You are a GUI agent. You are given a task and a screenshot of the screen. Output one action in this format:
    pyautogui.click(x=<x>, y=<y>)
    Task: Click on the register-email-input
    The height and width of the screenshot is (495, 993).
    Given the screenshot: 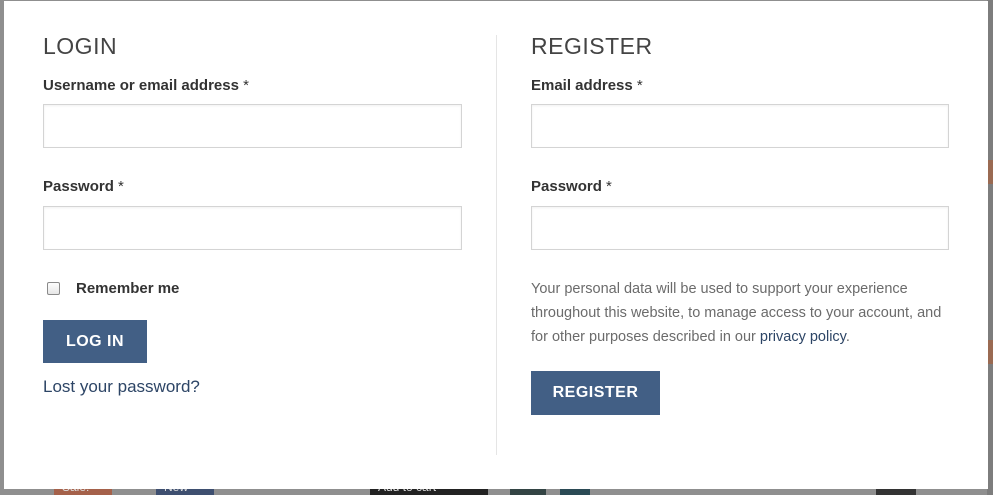 What is the action you would take?
    pyautogui.click(x=740, y=126)
    